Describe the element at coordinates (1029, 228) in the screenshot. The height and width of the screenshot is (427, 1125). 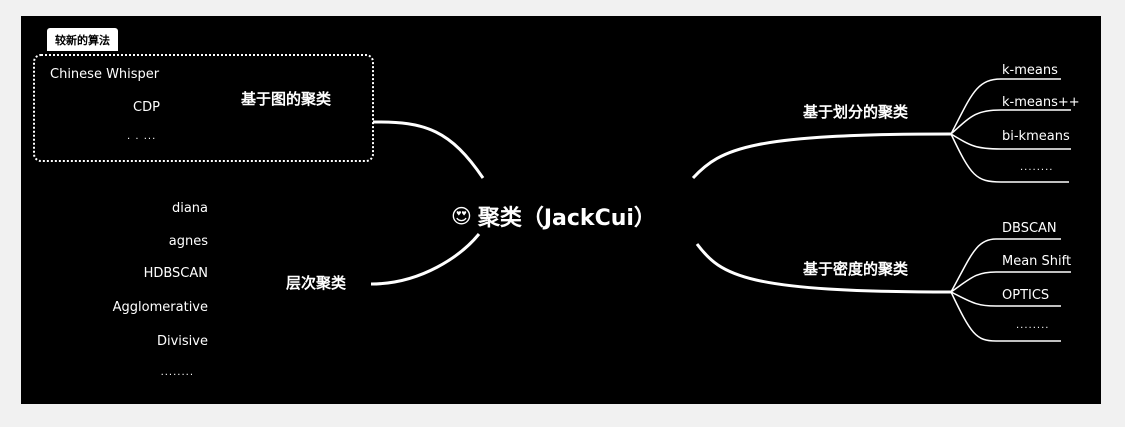
I see `leaf-dbscan: DBSCAN` at that location.